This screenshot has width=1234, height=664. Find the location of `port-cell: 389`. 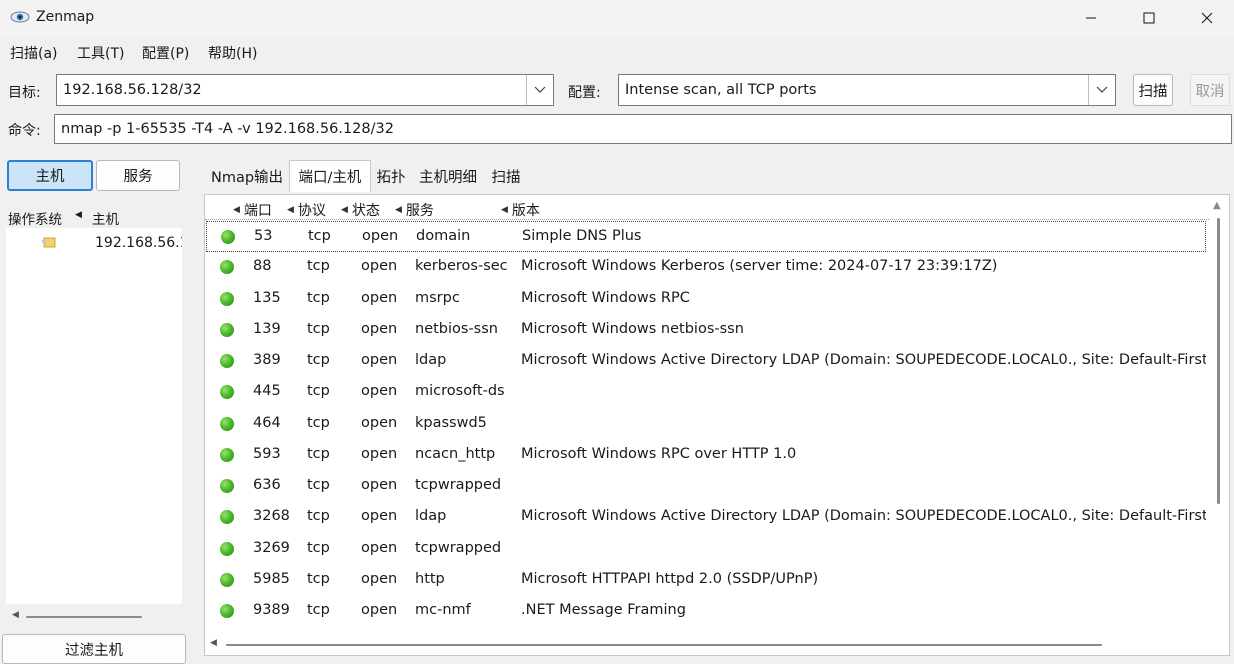

port-cell: 389 is located at coordinates (267, 360).